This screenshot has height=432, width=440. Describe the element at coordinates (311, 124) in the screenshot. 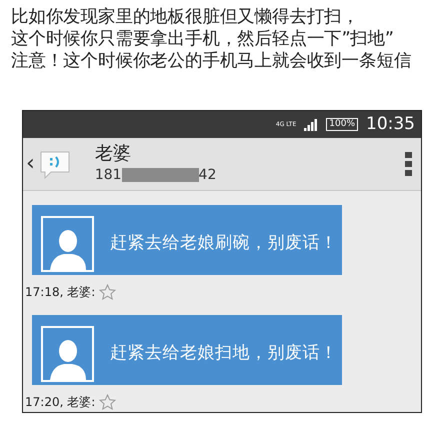

I see `signal-icon` at that location.